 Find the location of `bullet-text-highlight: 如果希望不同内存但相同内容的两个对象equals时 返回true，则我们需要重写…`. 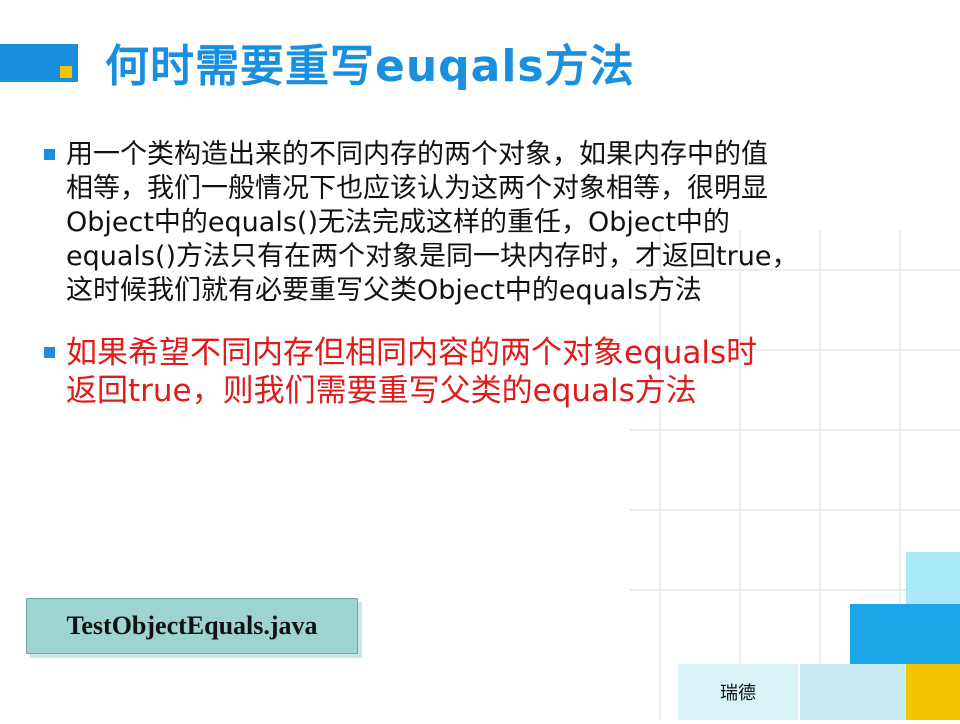

bullet-text-highlight: 如果希望不同内存但相同内容的两个对象equals时 返回true，则我们需要重写… is located at coordinates (412, 372).